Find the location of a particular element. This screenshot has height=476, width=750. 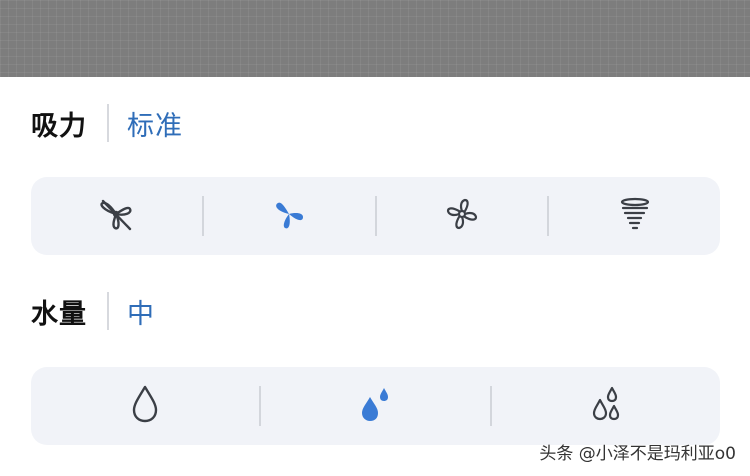

water-low-icon is located at coordinates (145, 406).